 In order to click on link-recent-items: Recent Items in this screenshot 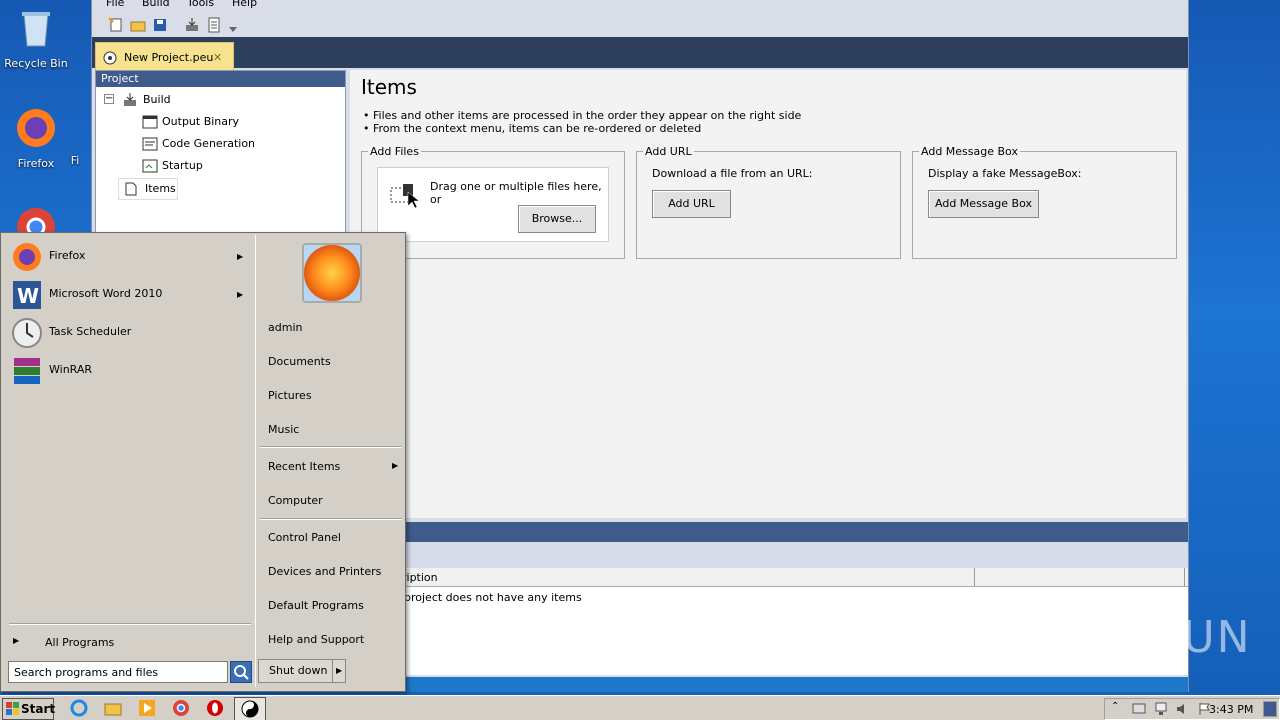, I will do `click(304, 466)`.